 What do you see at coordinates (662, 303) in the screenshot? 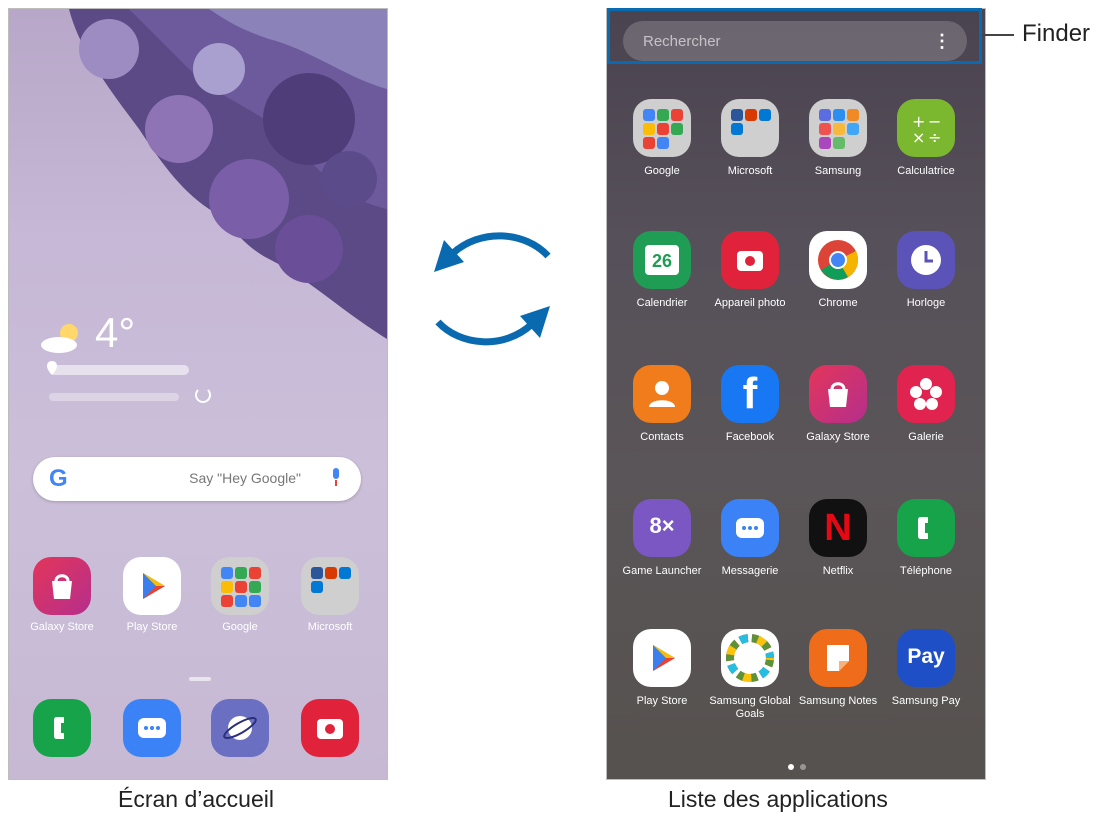
I see `app-label: Calendrier` at bounding box center [662, 303].